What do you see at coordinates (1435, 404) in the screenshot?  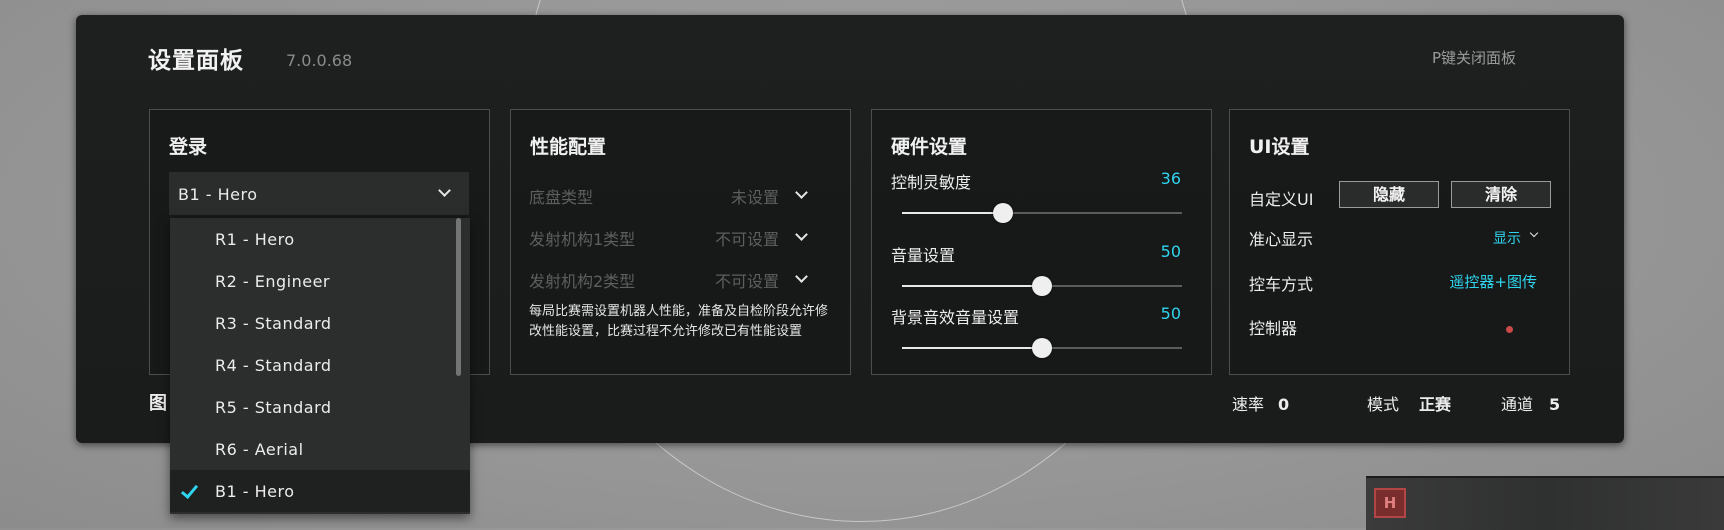 I see `mode-value: 正赛` at bounding box center [1435, 404].